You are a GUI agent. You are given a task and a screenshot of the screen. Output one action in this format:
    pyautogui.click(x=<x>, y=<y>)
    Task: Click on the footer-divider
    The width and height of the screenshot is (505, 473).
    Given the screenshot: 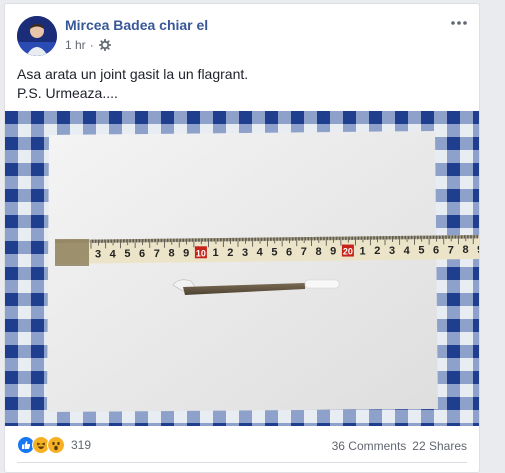 What is the action you would take?
    pyautogui.click(x=242, y=462)
    